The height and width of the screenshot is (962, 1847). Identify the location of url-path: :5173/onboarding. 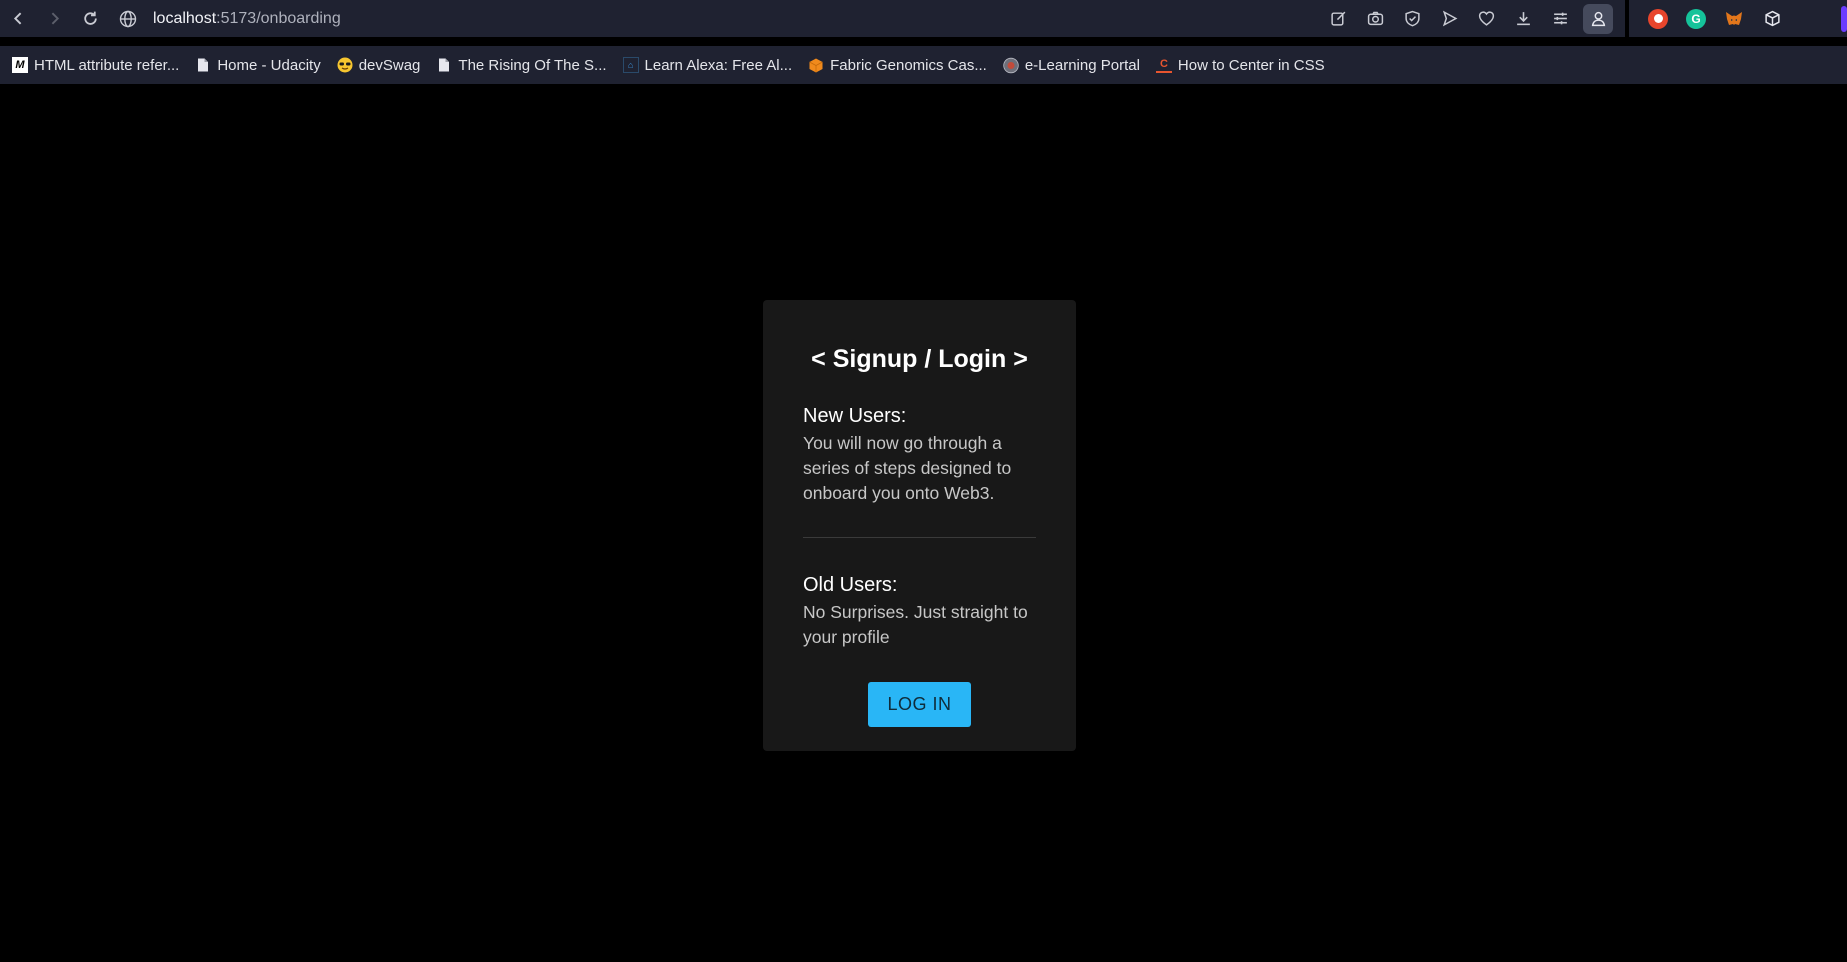
(278, 18).